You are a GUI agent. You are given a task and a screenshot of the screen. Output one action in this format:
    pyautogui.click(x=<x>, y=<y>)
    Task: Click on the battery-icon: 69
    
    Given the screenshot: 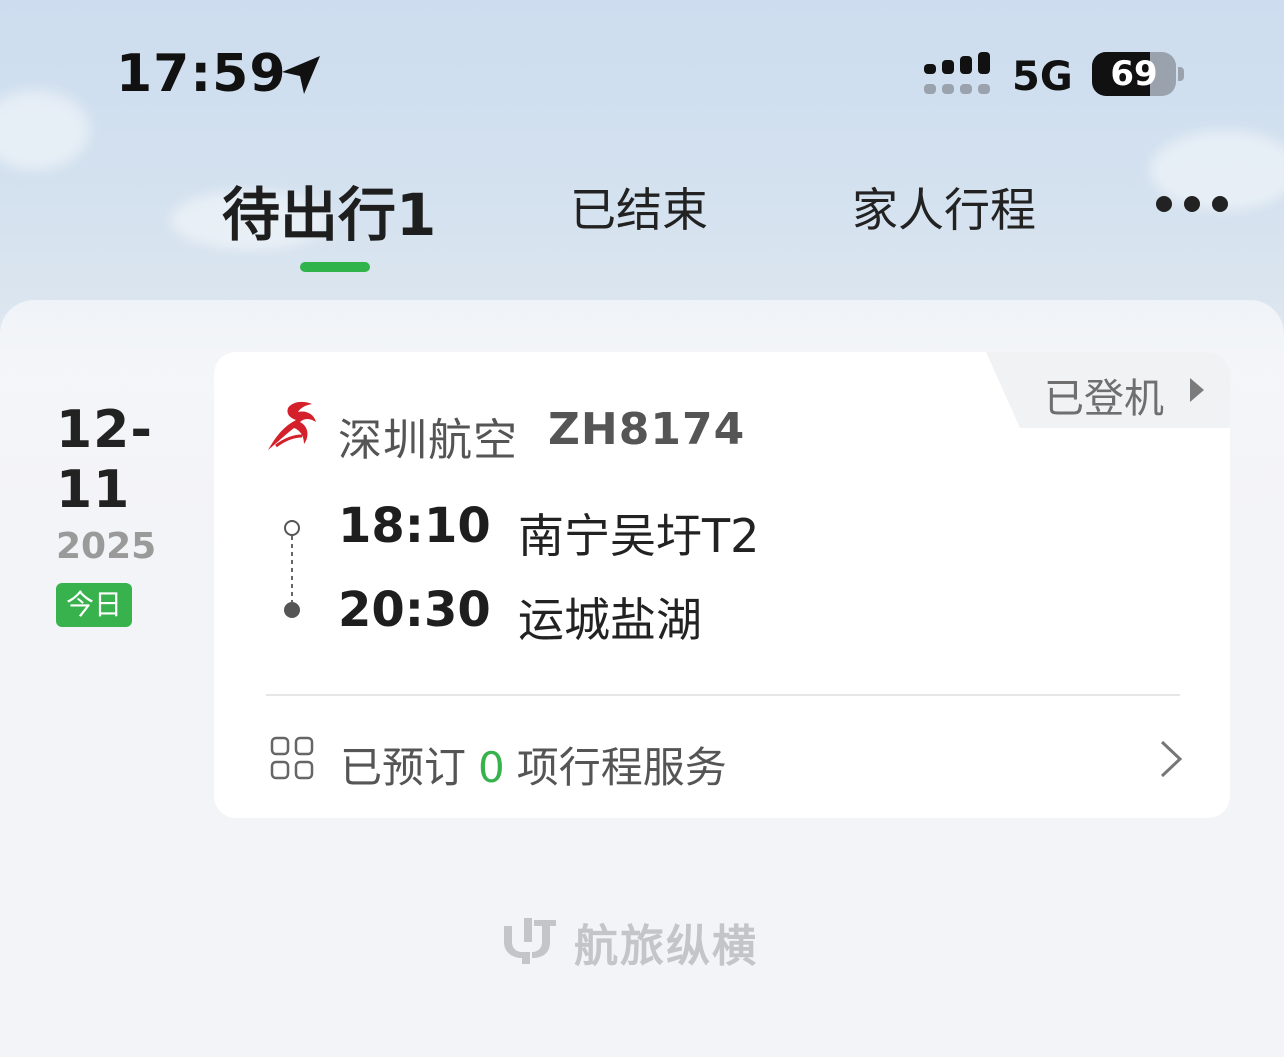 What is the action you would take?
    pyautogui.click(x=1138, y=74)
    